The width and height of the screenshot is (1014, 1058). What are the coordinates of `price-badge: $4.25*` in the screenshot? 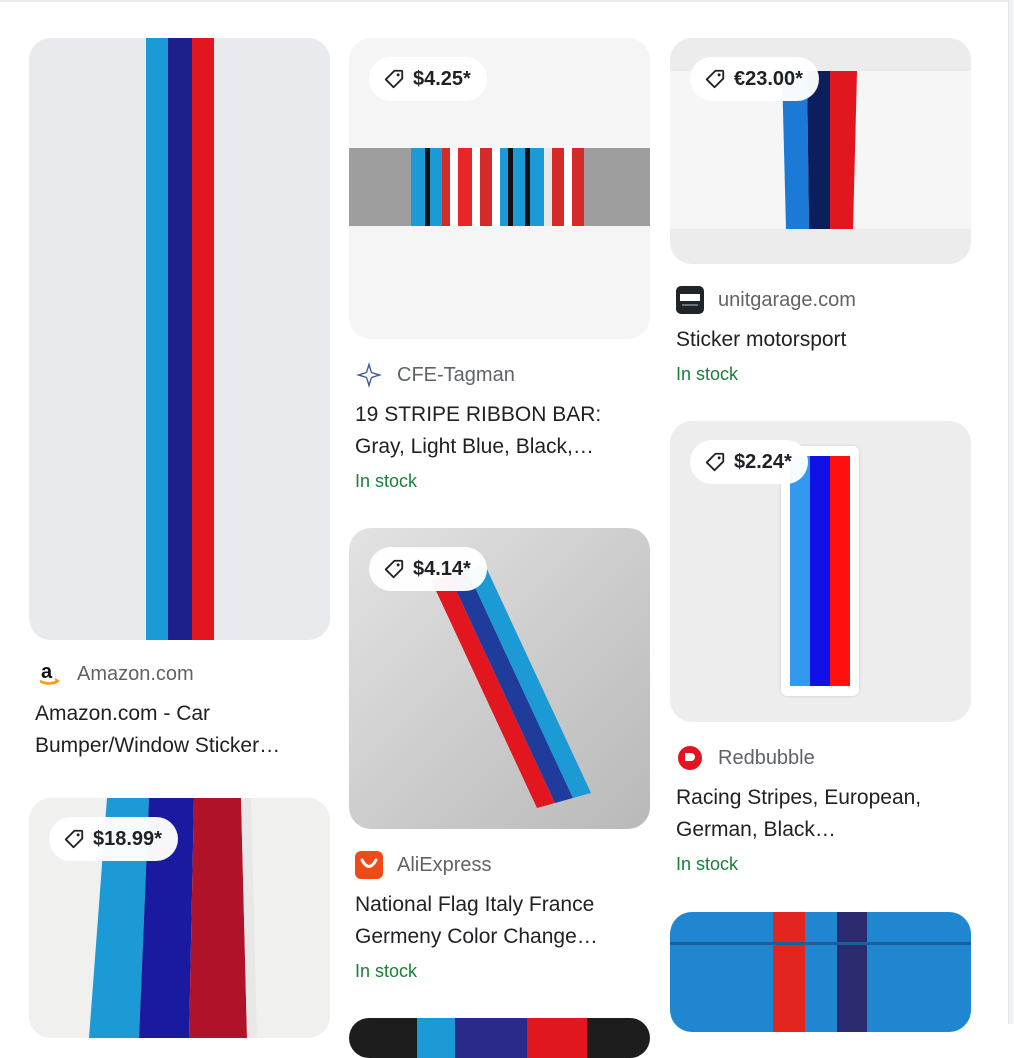 It's located at (428, 79).